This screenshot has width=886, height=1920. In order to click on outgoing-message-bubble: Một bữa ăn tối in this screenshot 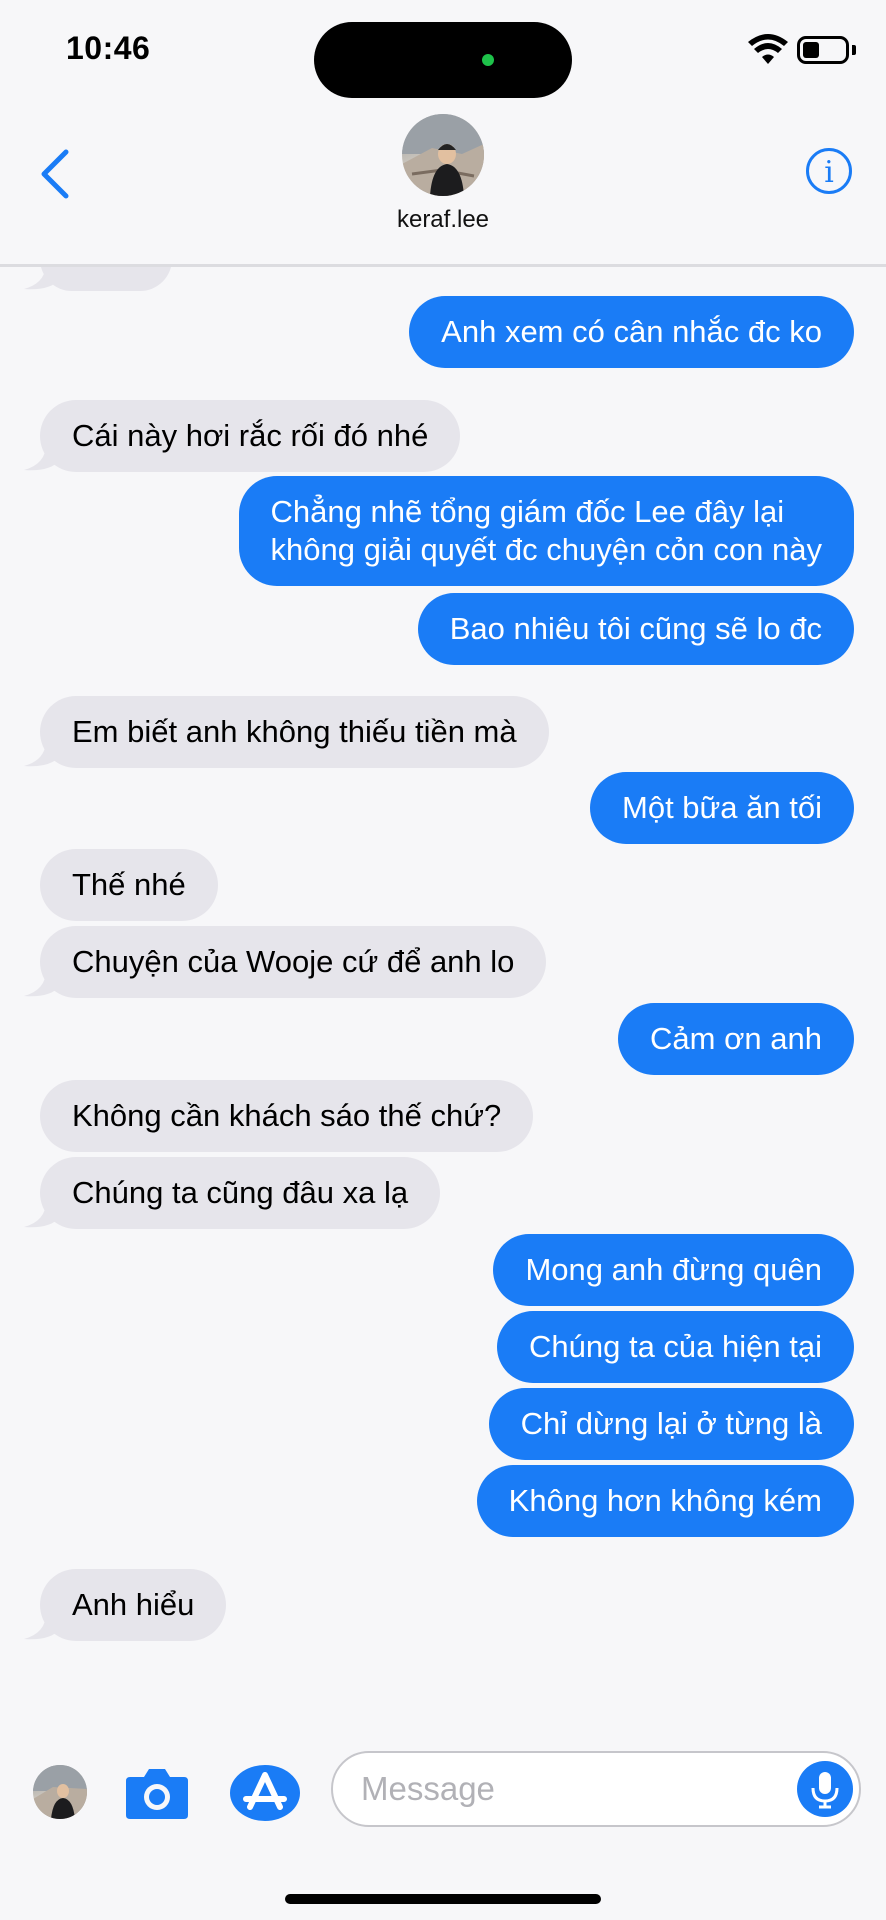, I will do `click(722, 808)`.